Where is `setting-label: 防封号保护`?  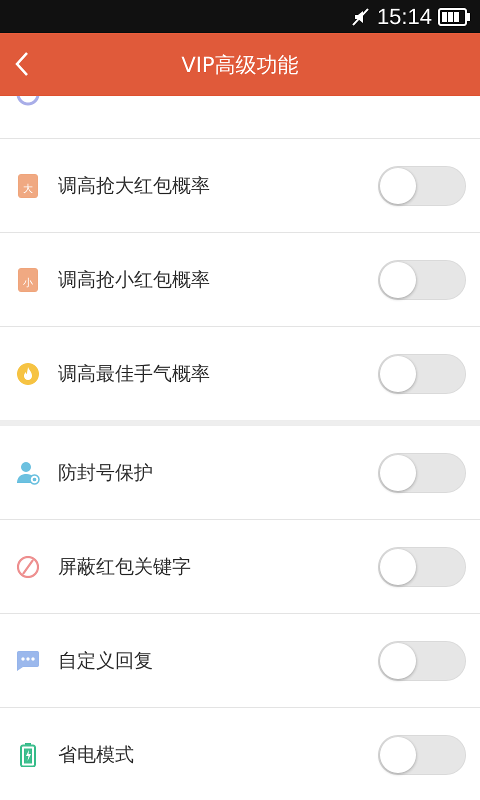
setting-label: 防封号保护 is located at coordinates (106, 473).